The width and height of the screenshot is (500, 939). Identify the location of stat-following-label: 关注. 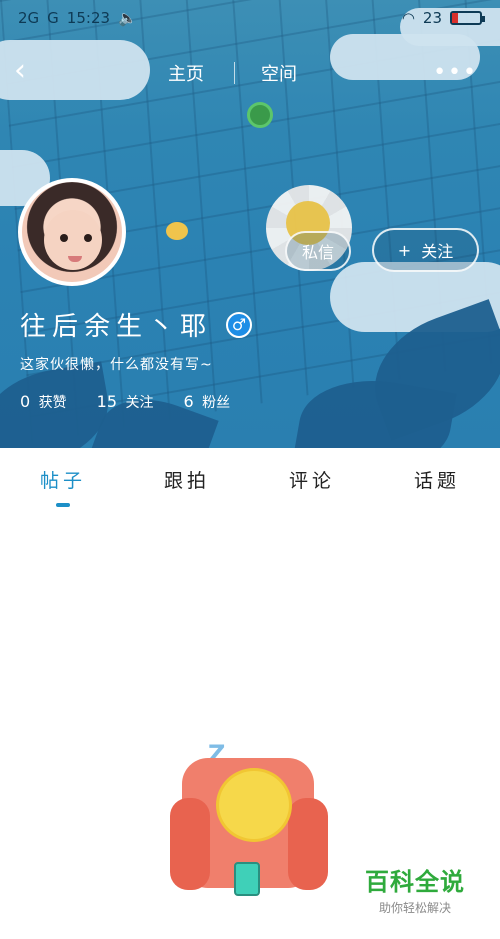
(139, 403).